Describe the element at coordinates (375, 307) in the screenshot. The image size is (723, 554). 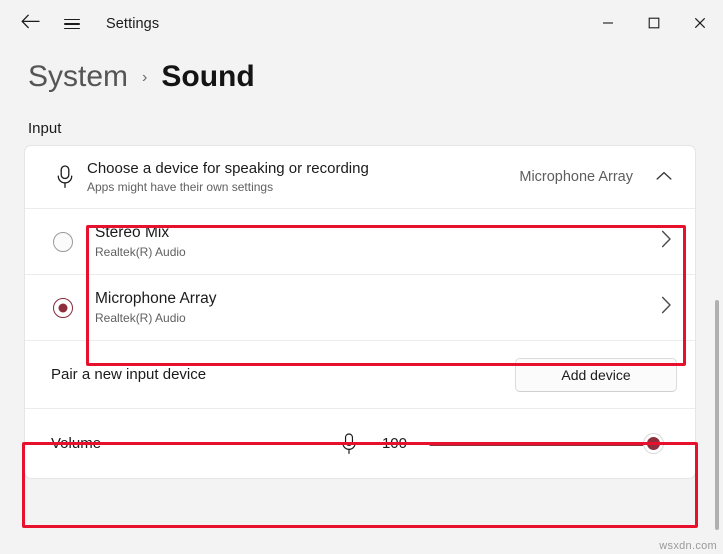
I see `device-texts-microphone-array: Microphone Array Realtek(R) Audio` at that location.